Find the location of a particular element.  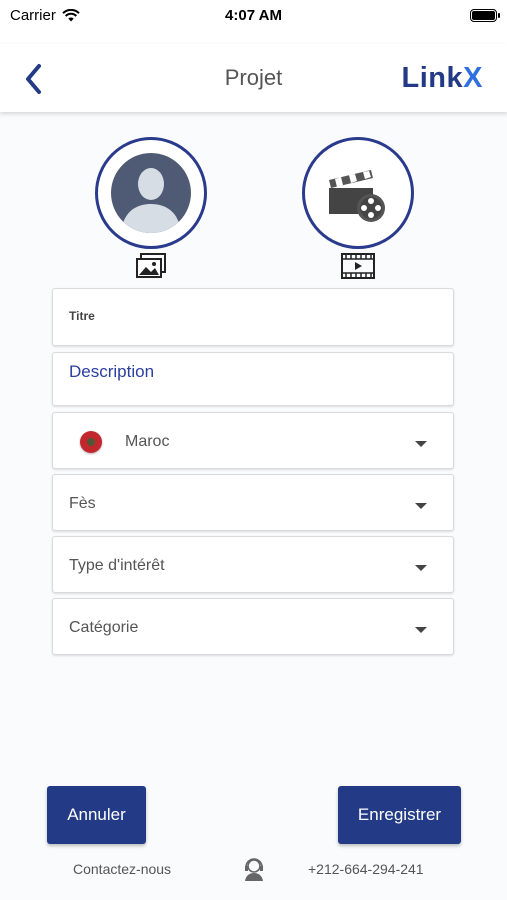

country-value: Maroc is located at coordinates (147, 441).